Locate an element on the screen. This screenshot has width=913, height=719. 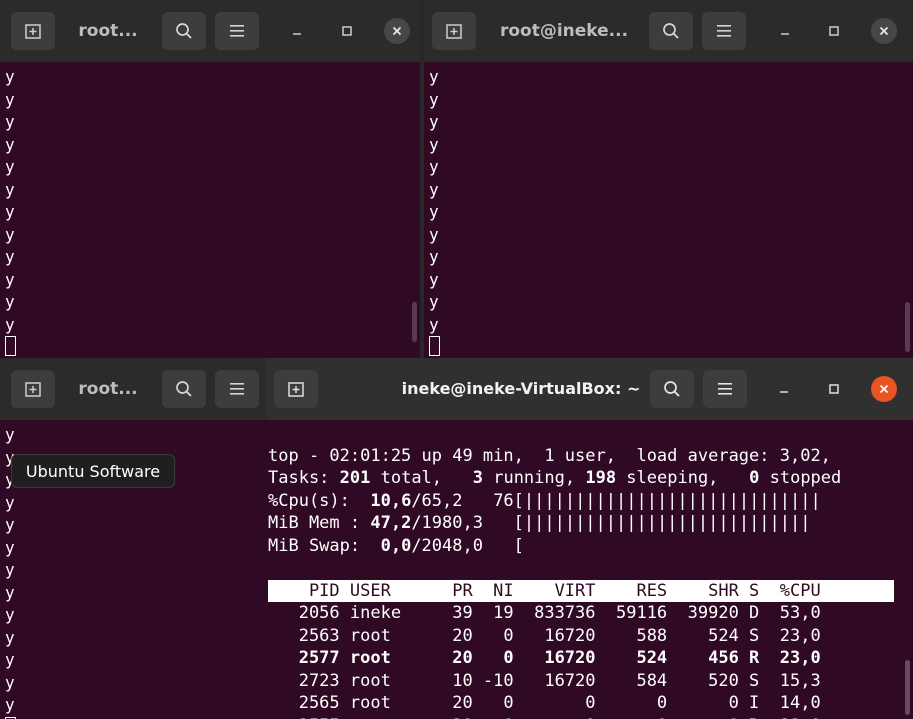
process-row: 2555 root 20 0 0 0 0 R 11,0 is located at coordinates (581, 717).